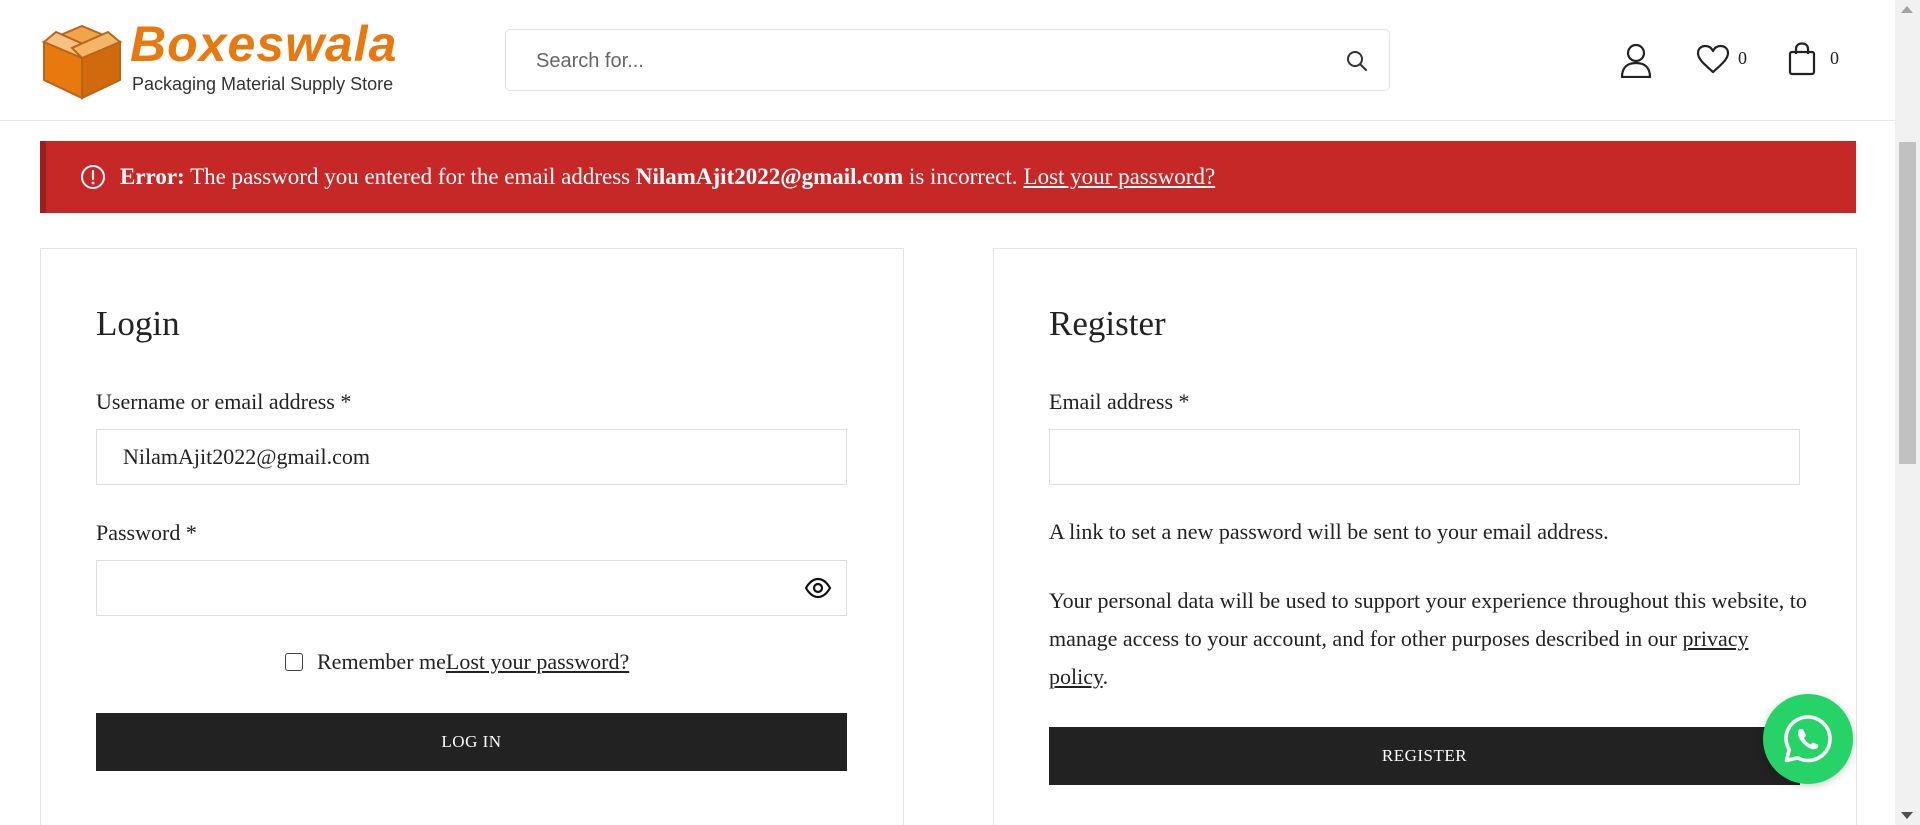  Describe the element at coordinates (1357, 61) in the screenshot. I see `search-icon` at that location.